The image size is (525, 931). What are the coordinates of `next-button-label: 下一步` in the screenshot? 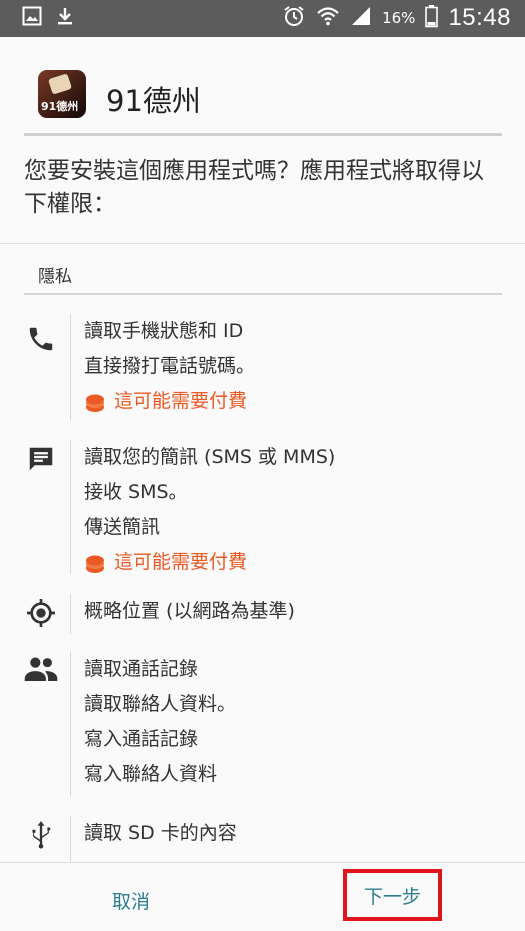 It's located at (392, 896).